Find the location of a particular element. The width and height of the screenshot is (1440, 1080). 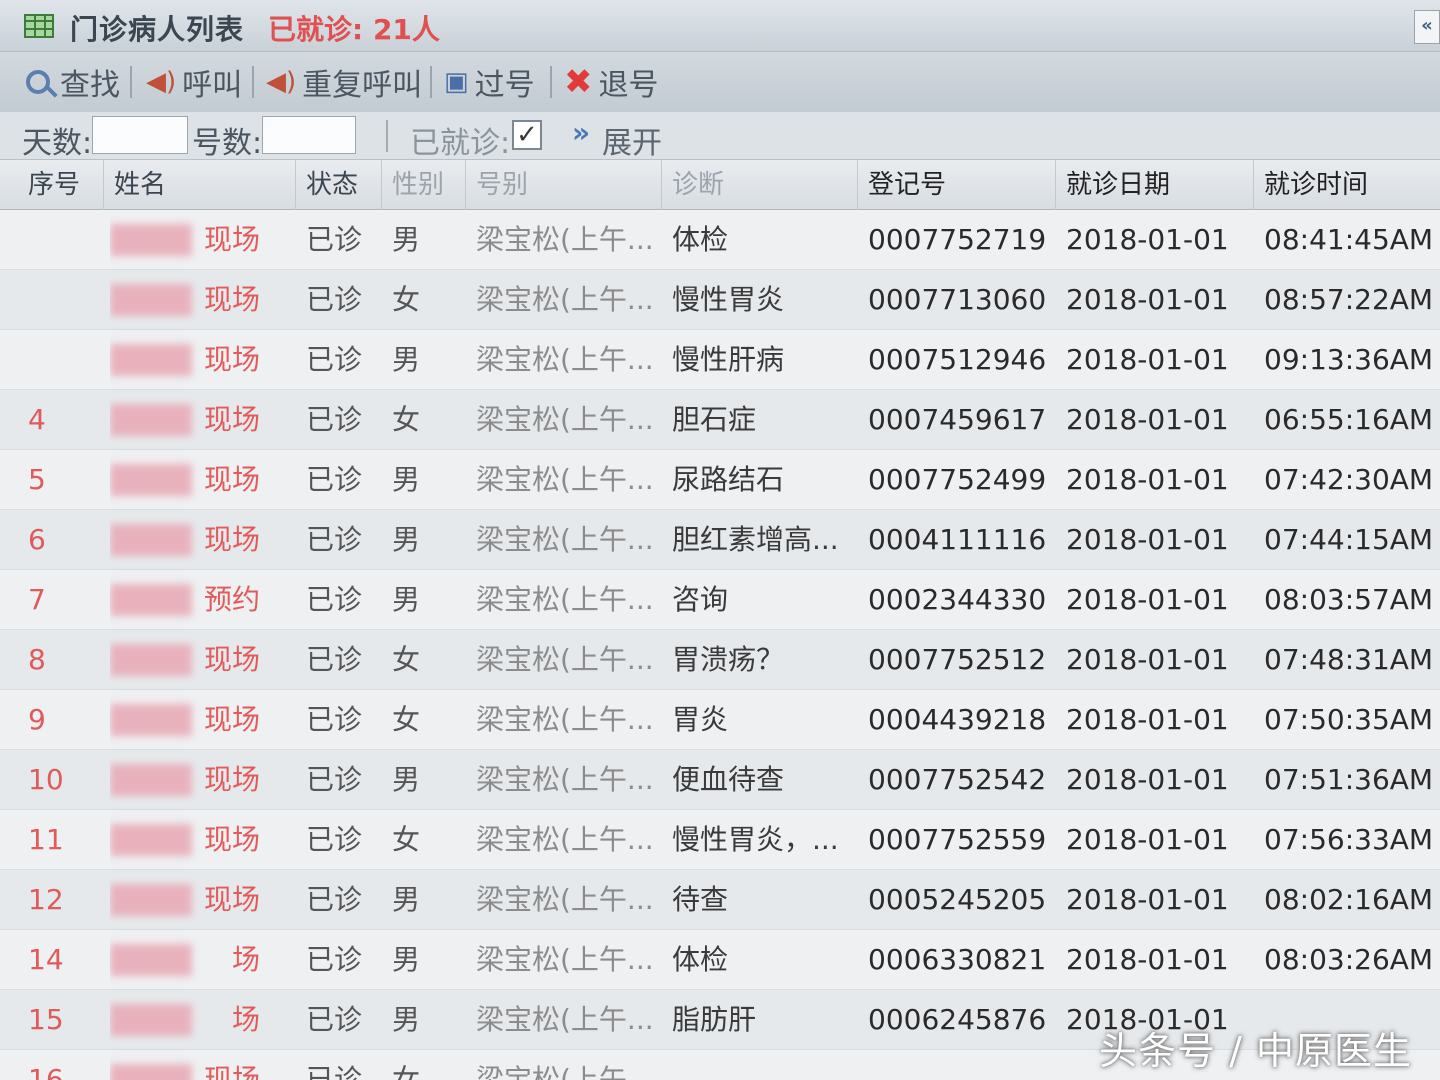

row-name-cell: 场 is located at coordinates (190, 1020).